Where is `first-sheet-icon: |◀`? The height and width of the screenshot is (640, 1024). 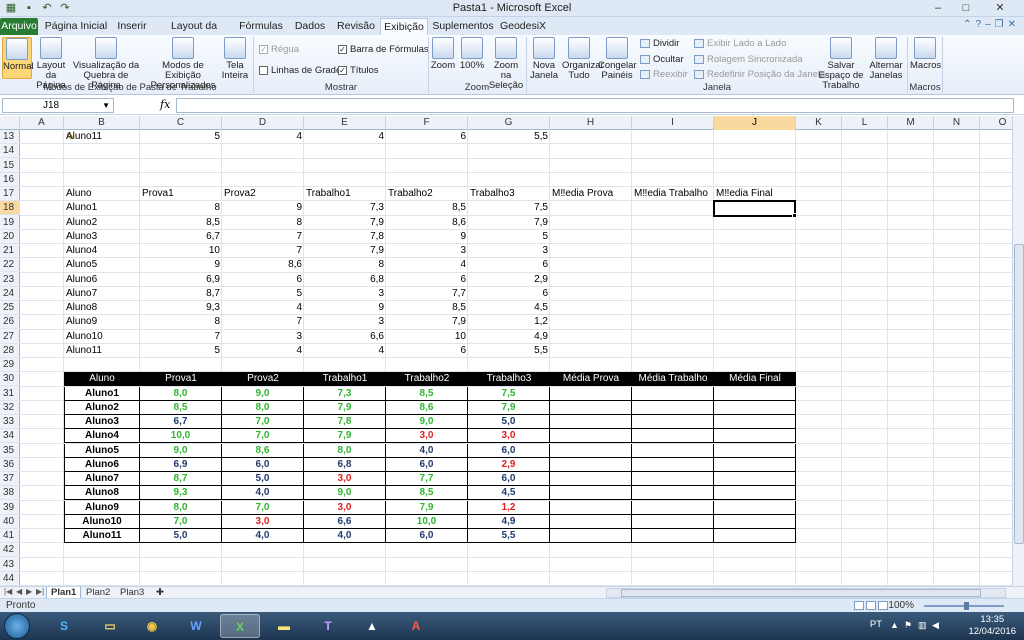
first-sheet-icon: |◀ is located at coordinates (8, 591).